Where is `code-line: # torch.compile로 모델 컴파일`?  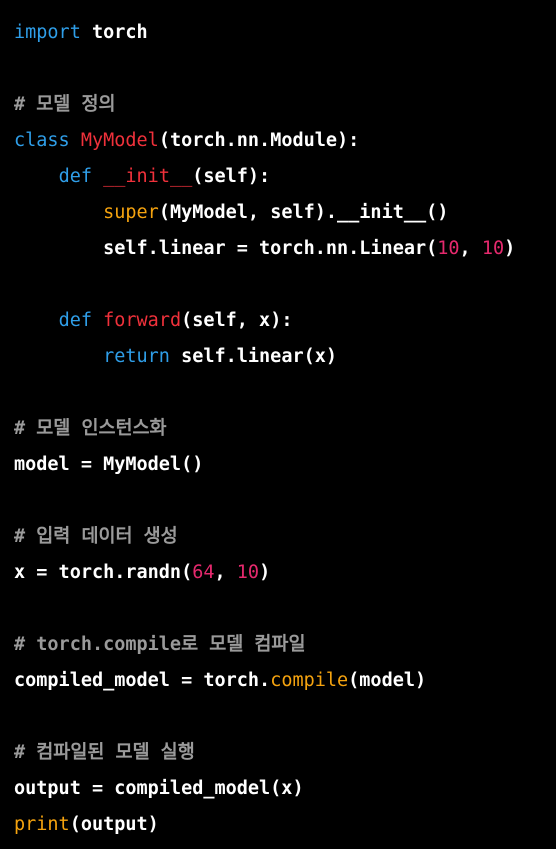
code-line: # torch.compile로 모델 컴파일 is located at coordinates (285, 645).